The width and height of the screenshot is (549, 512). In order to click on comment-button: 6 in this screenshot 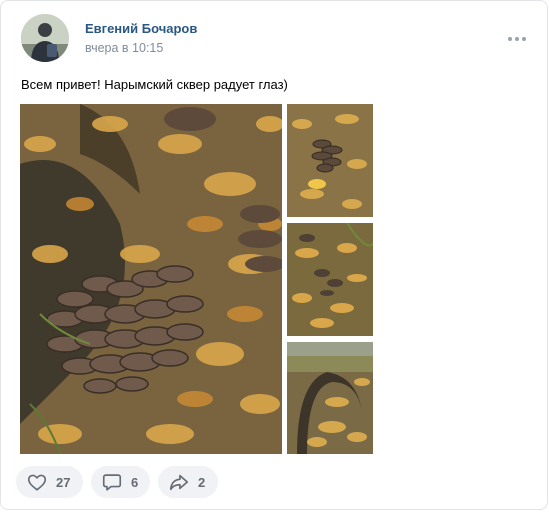, I will do `click(120, 482)`.